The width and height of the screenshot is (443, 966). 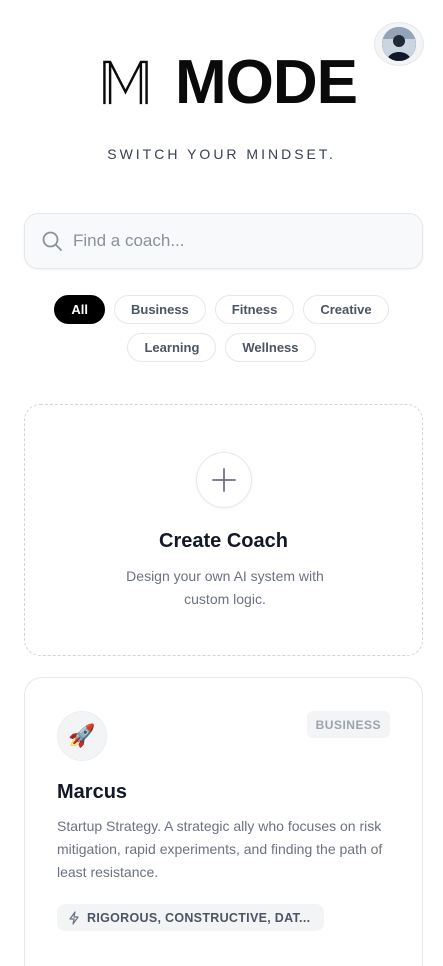 What do you see at coordinates (74, 917) in the screenshot?
I see `lightning-icon` at bounding box center [74, 917].